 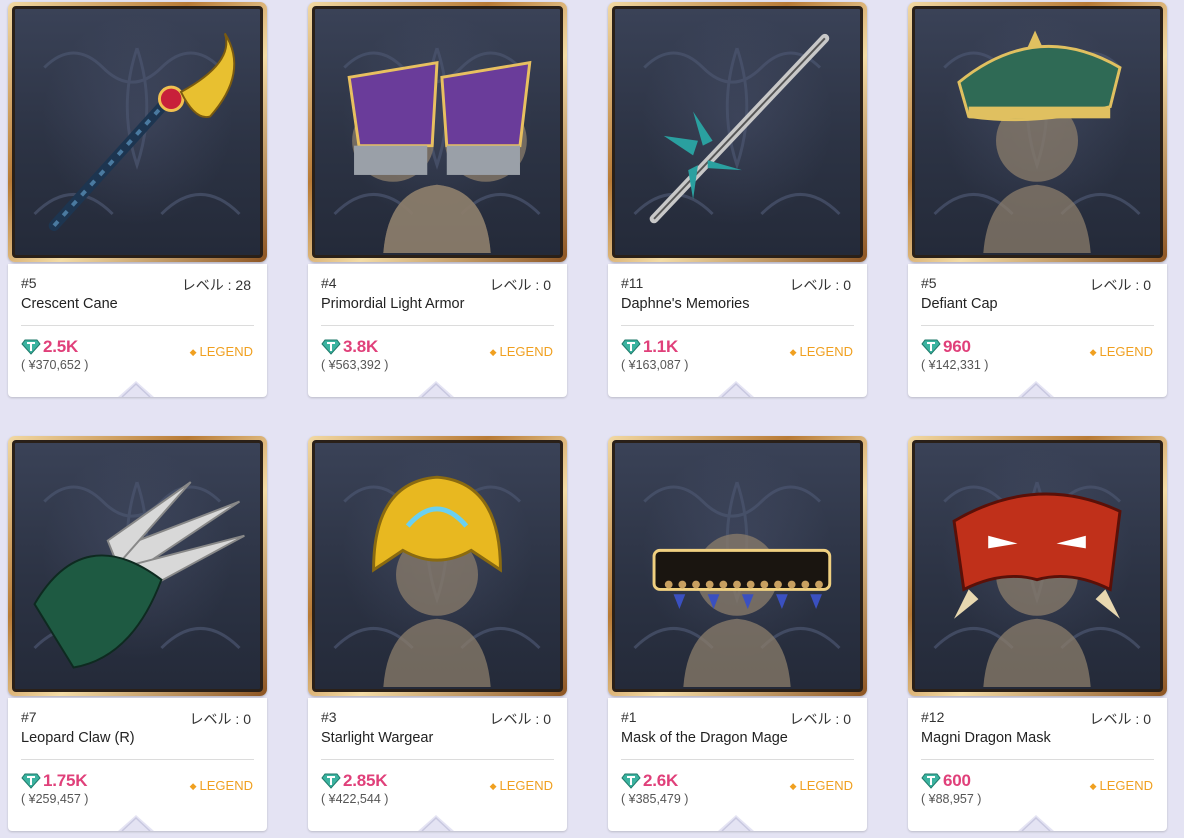 I want to click on item-price: 1.75K, so click(x=65, y=780).